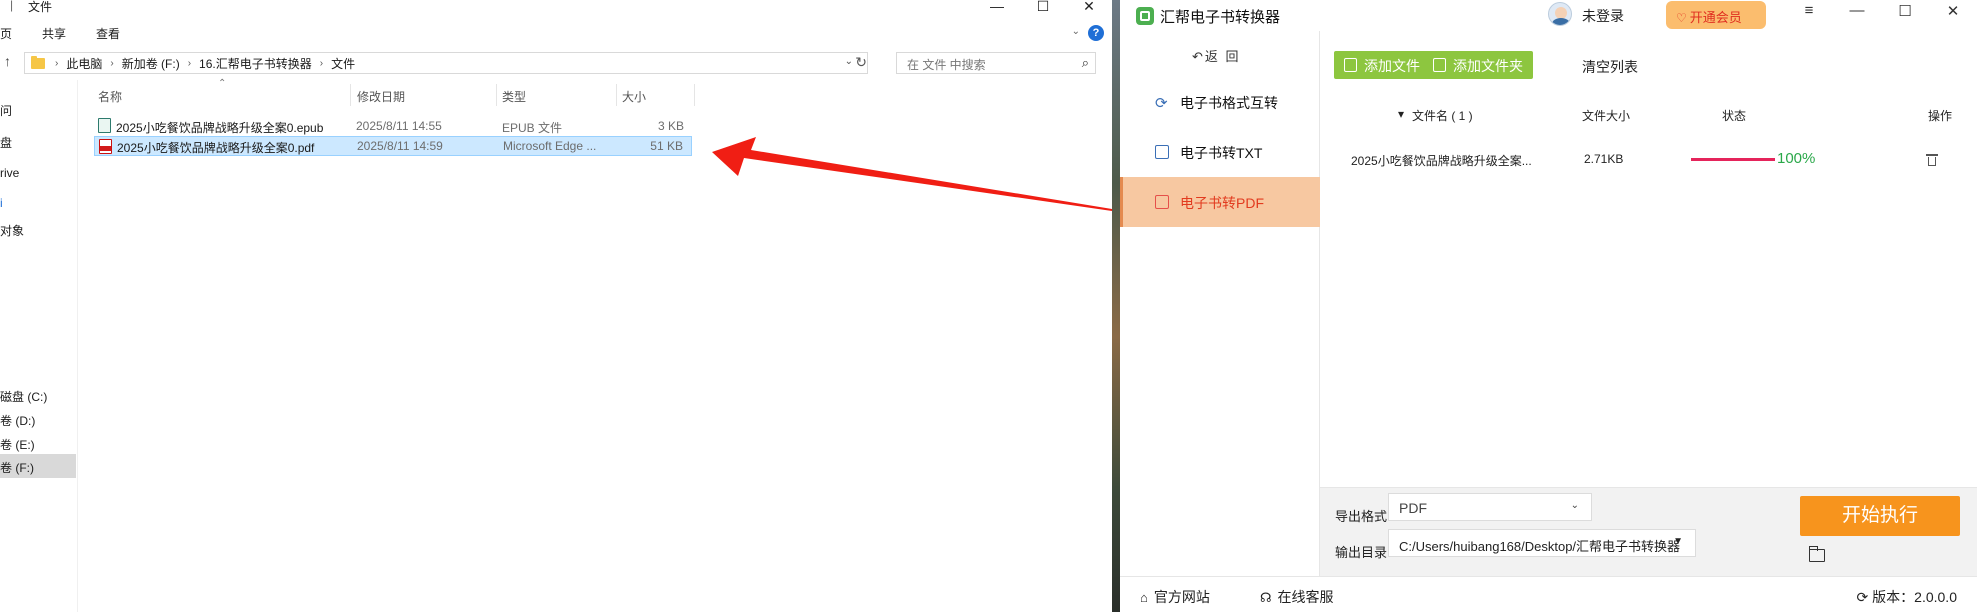  I want to click on diamond-icon: ♡, so click(1681, 18).